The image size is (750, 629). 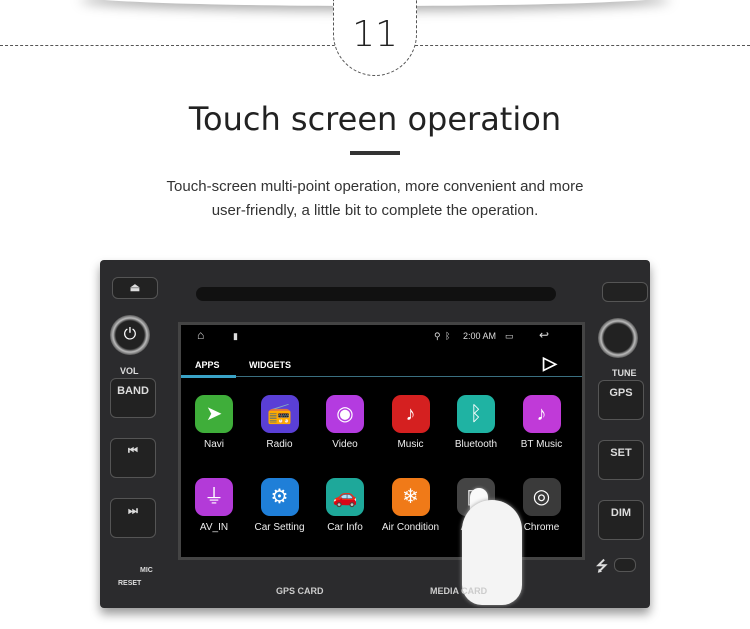 What do you see at coordinates (214, 414) in the screenshot?
I see `navigation-icon: ➤` at bounding box center [214, 414].